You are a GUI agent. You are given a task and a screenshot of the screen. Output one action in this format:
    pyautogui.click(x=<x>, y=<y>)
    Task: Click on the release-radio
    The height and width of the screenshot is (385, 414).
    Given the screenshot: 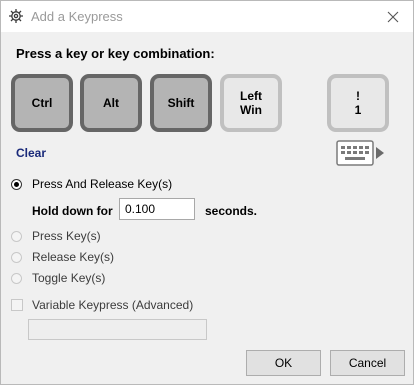 What is the action you would take?
    pyautogui.click(x=16, y=257)
    